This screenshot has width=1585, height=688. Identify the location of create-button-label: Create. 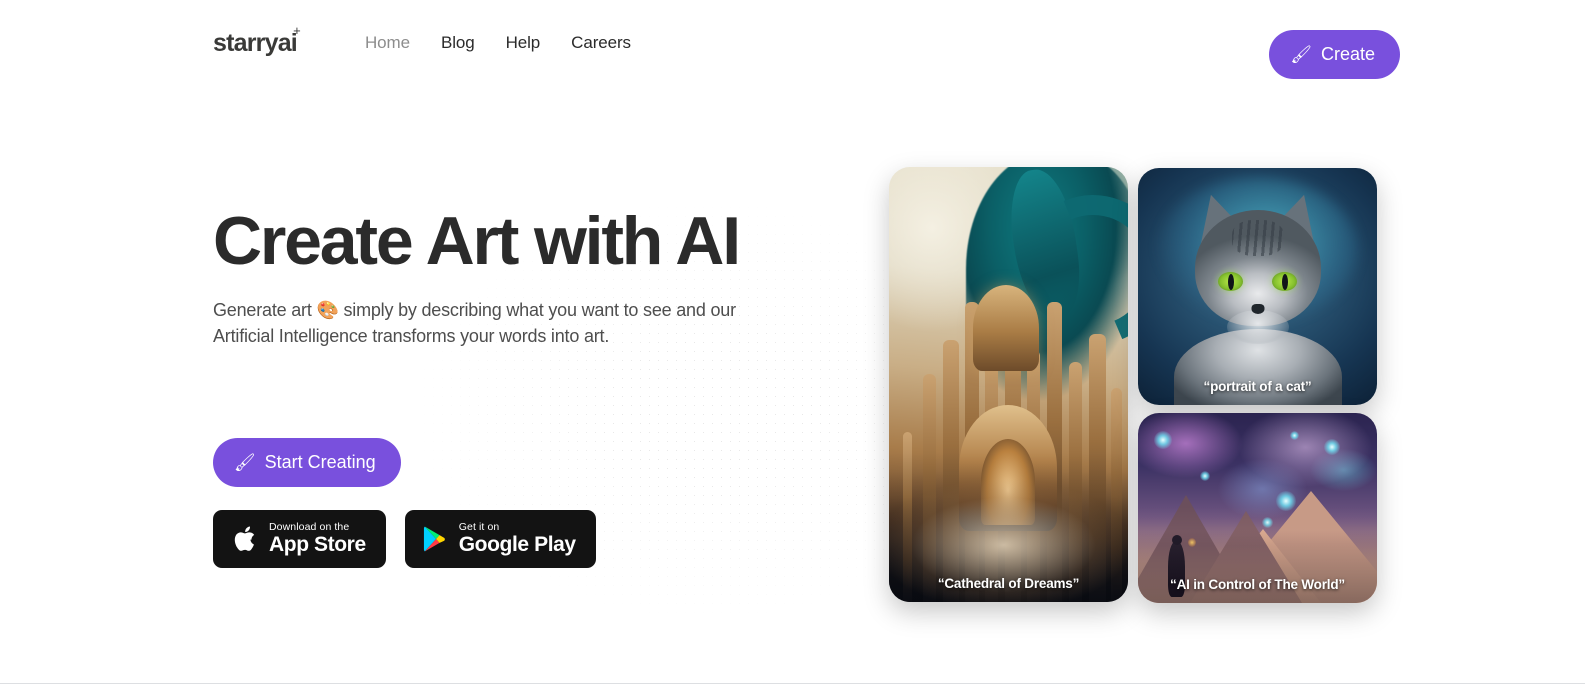
(1347, 54).